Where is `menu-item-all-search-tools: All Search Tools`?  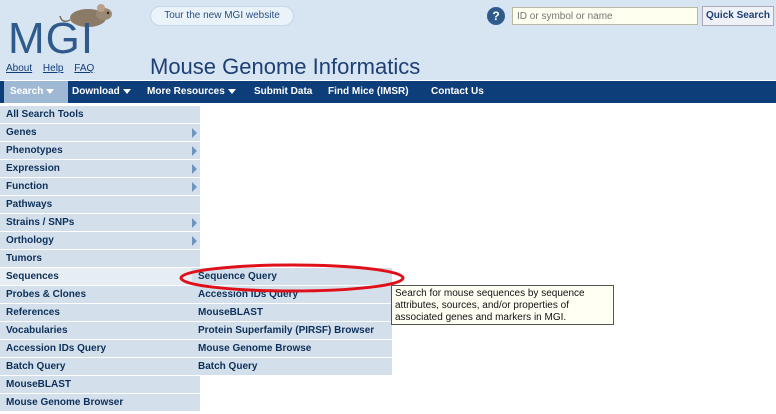
menu-item-all-search-tools: All Search Tools is located at coordinates (100, 115).